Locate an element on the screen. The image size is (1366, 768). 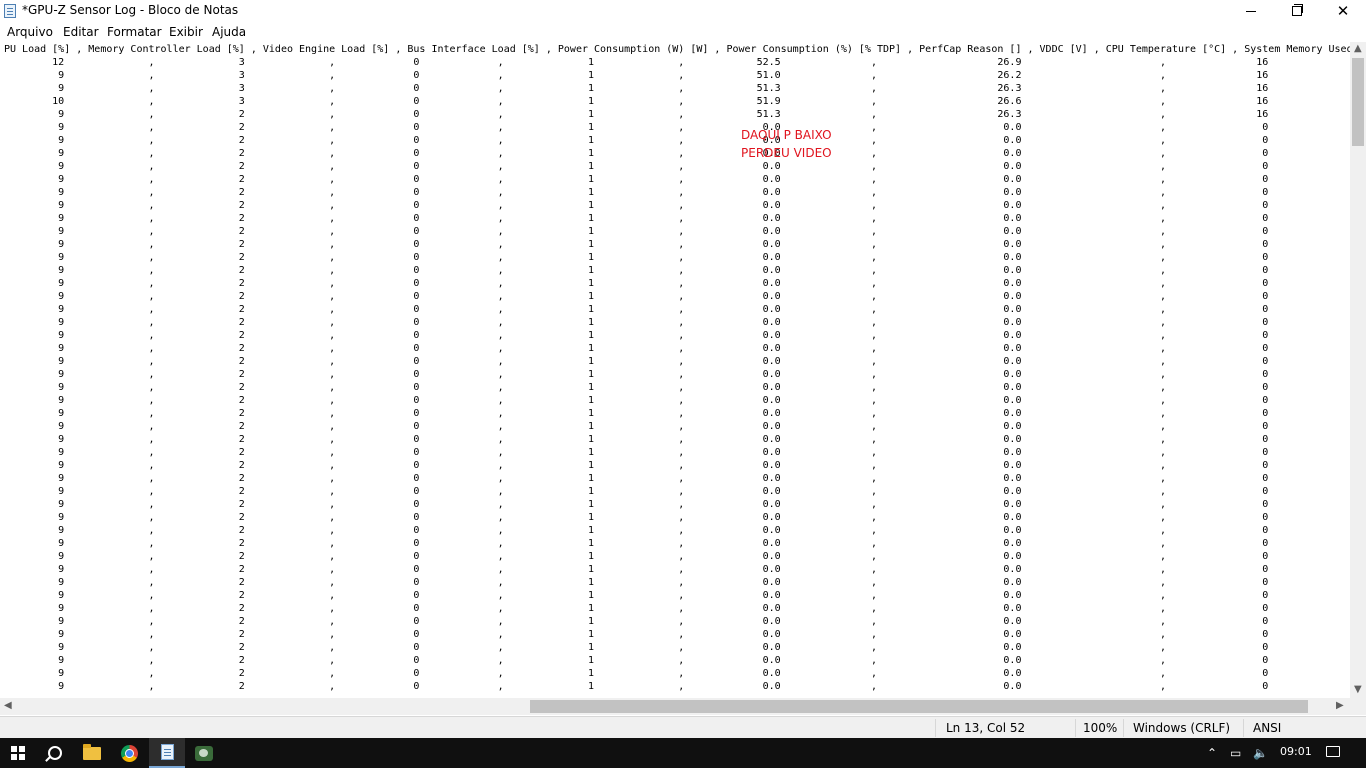
chrome-icon is located at coordinates (129, 753).